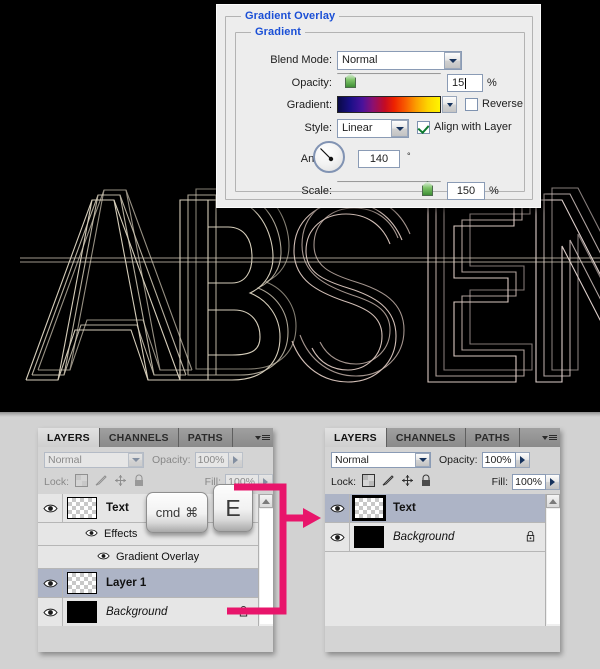  Describe the element at coordinates (442, 639) in the screenshot. I see `panel-footer` at that location.